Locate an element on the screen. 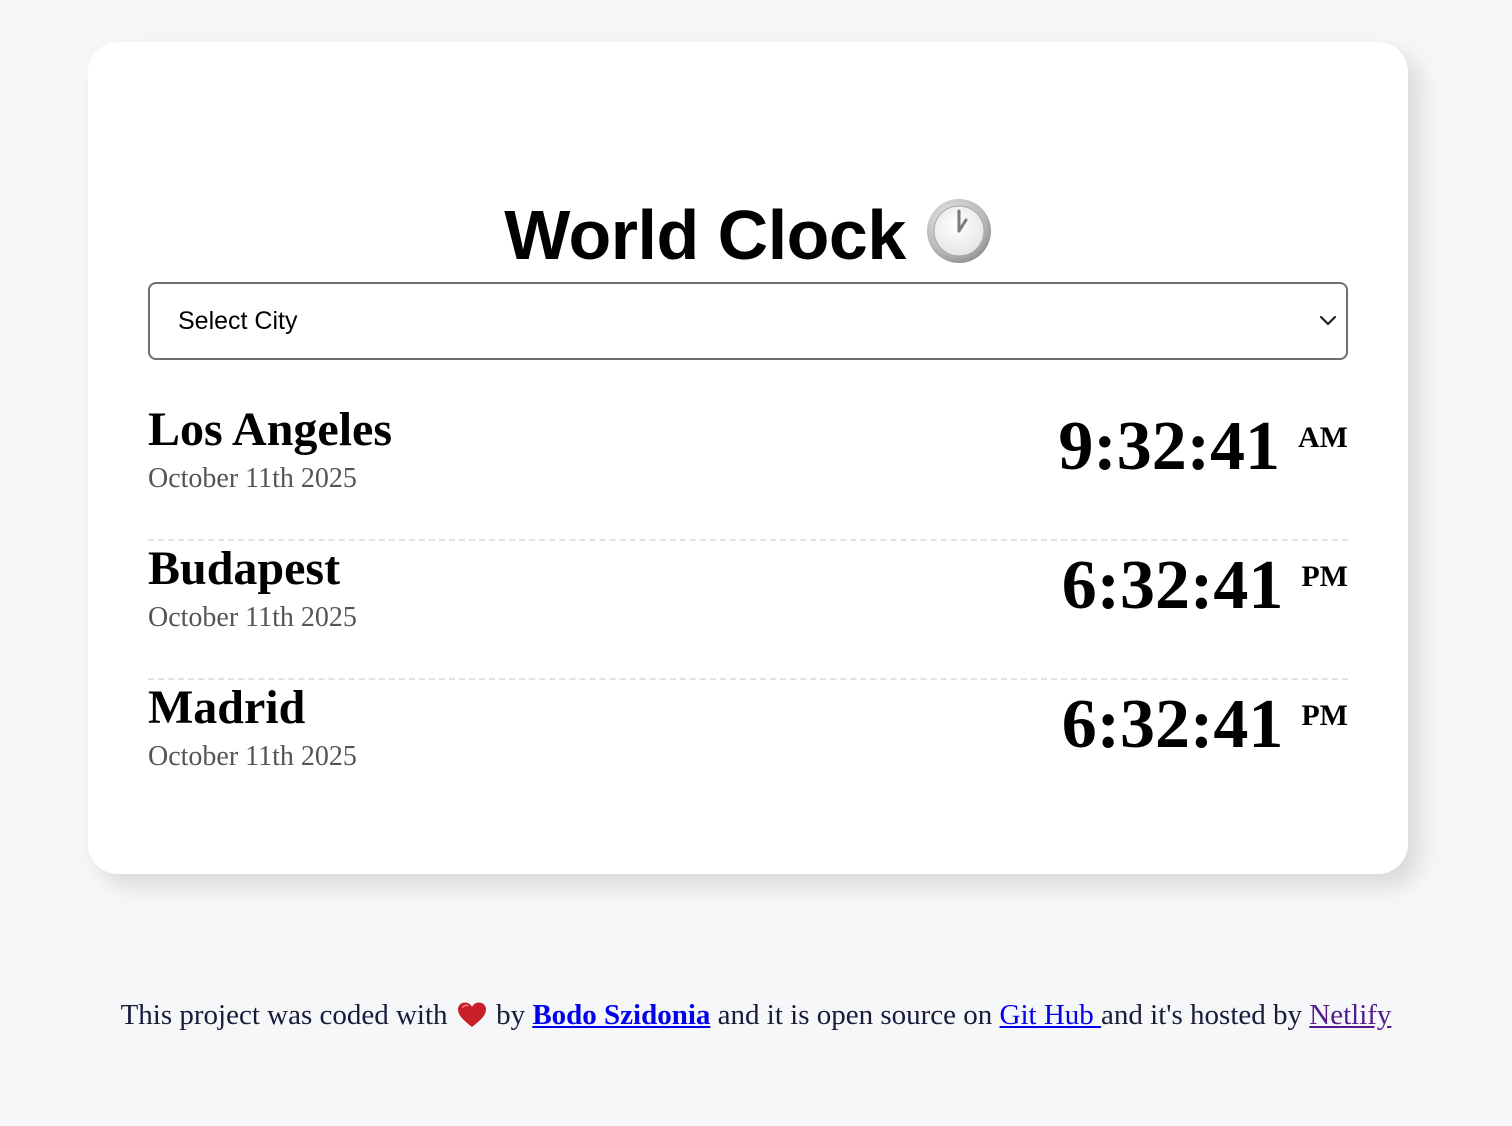  header: World Clock is located at coordinates (748, 235).